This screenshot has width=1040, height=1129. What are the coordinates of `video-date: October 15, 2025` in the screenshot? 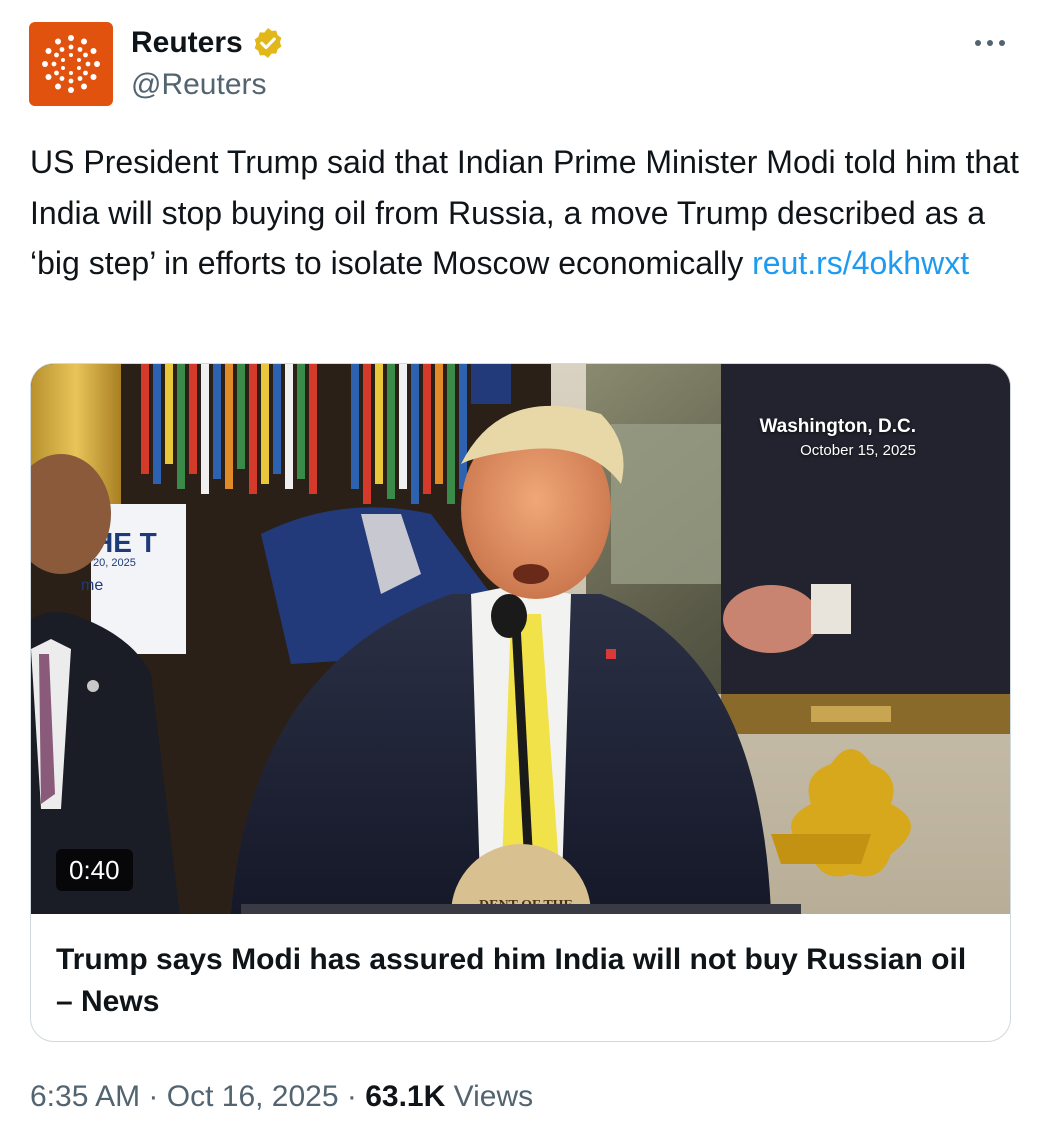 It's located at (858, 450).